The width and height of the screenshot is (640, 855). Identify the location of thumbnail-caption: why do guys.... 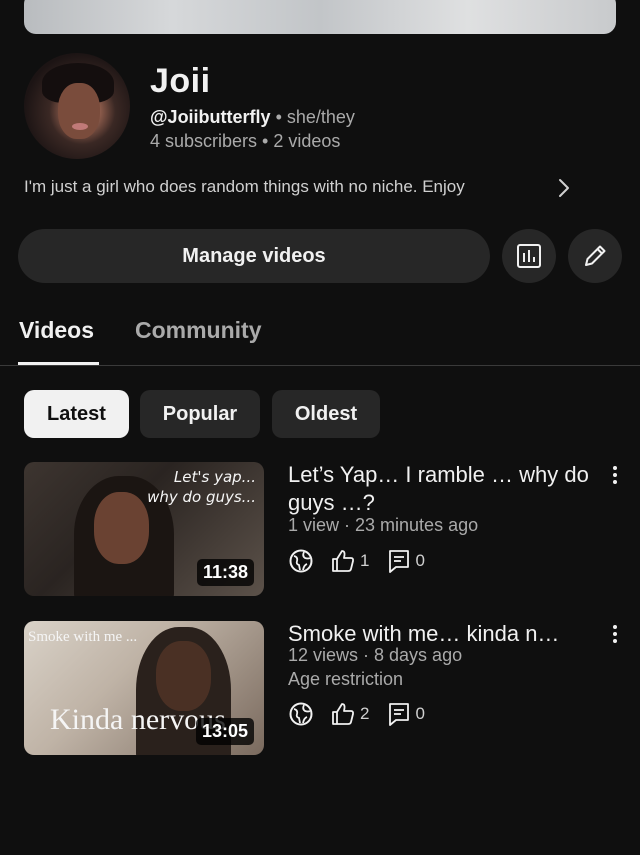
(201, 497).